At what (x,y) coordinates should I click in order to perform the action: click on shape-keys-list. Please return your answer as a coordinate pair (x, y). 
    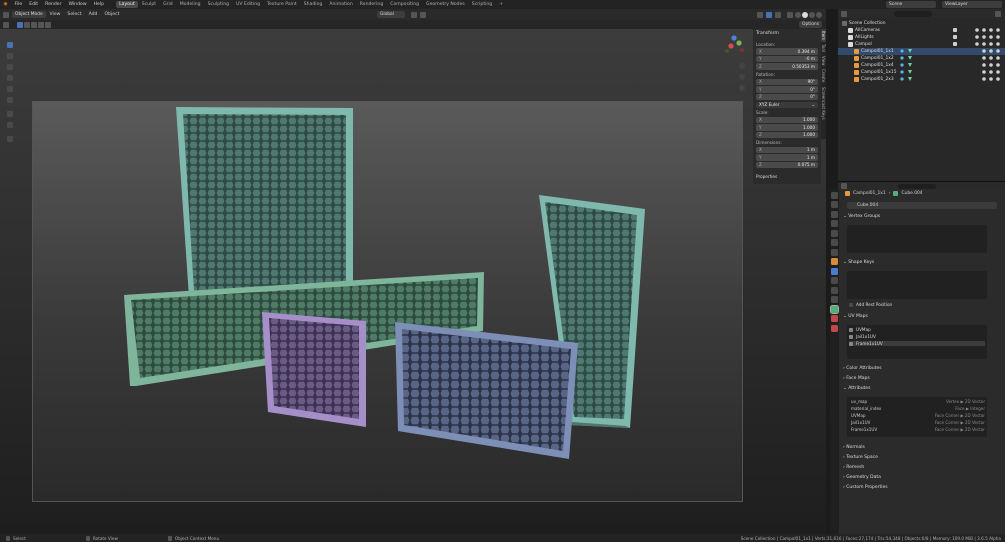
    Looking at the image, I should click on (917, 285).